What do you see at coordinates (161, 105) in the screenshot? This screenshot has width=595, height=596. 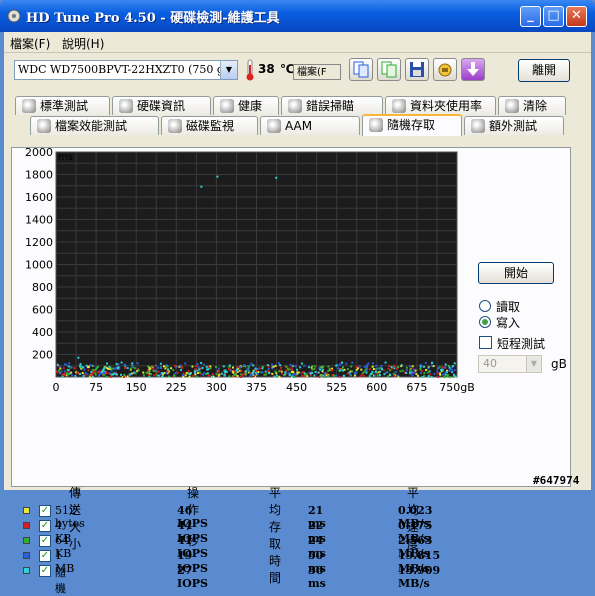 I see `tab-row1-1: 硬碟資訊` at bounding box center [161, 105].